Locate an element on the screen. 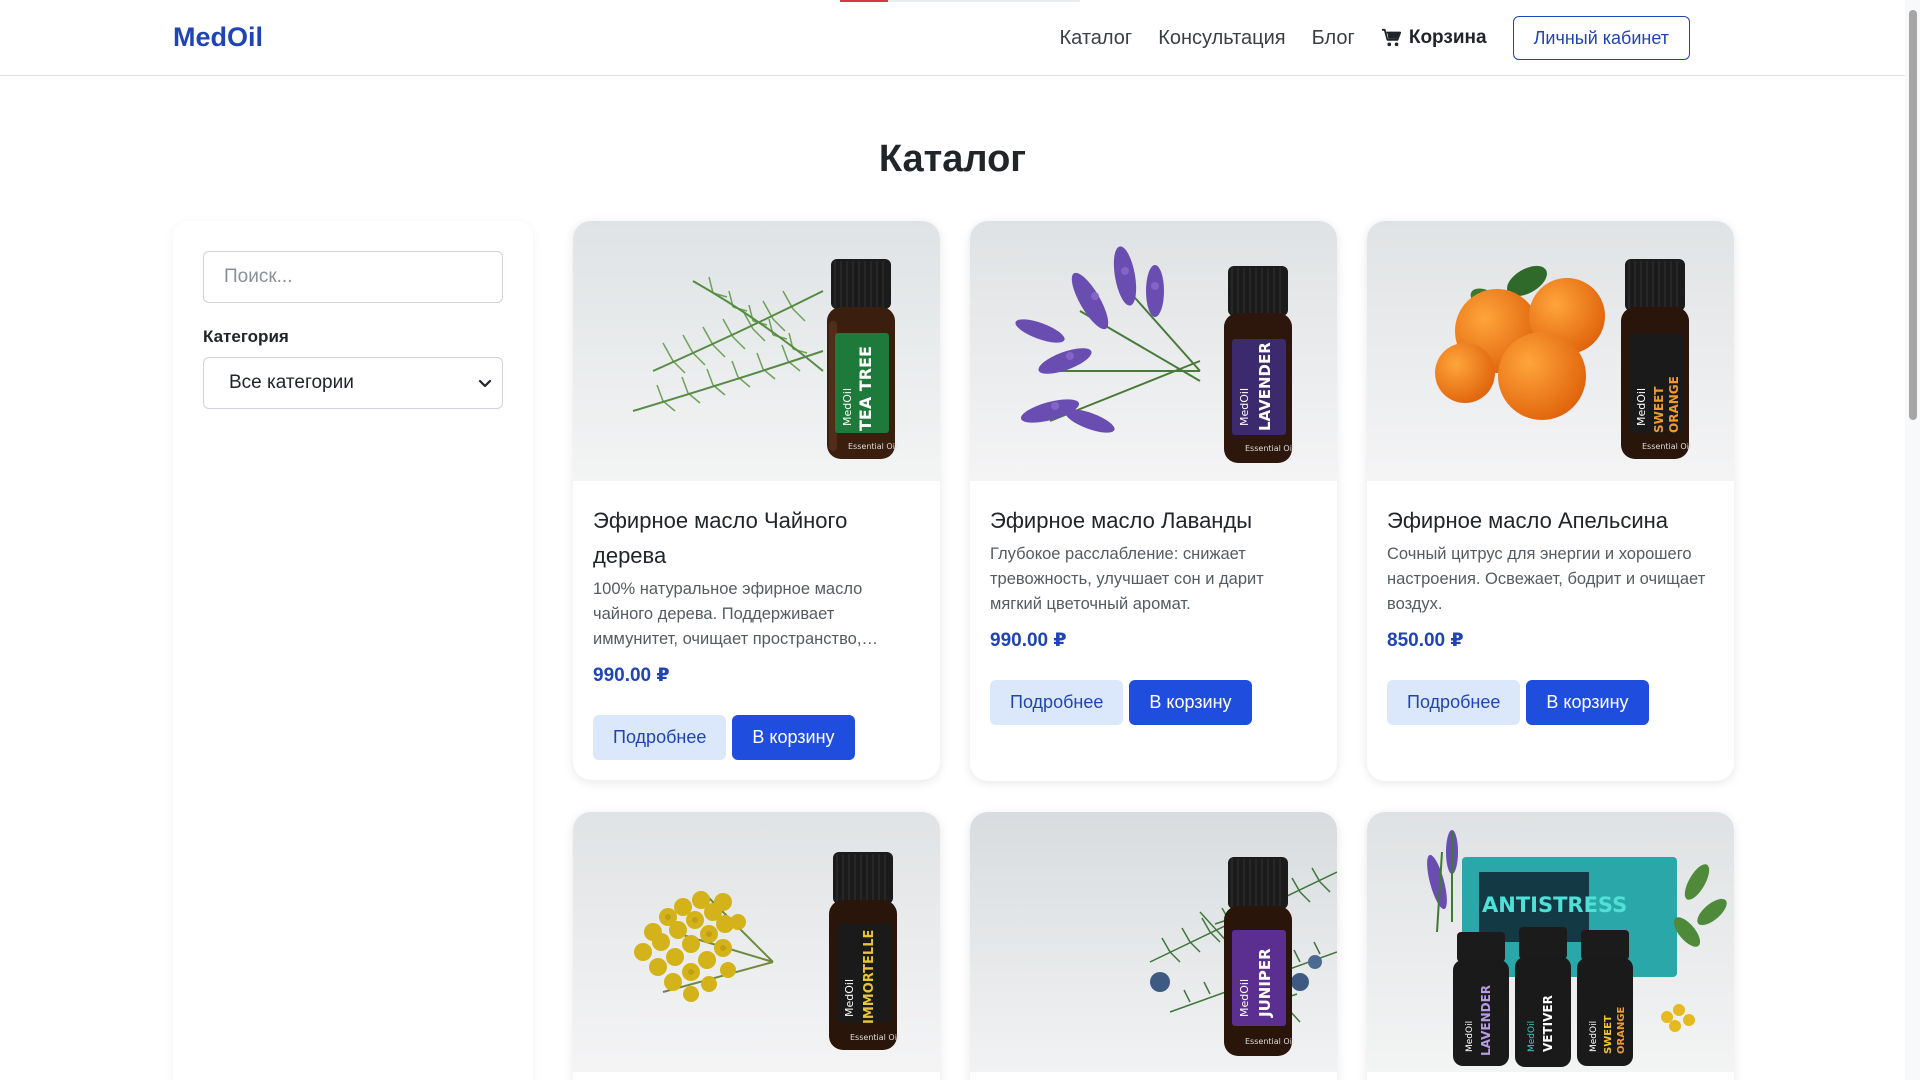 The height and width of the screenshot is (1080, 1920). page-title: Каталог is located at coordinates (952, 159).